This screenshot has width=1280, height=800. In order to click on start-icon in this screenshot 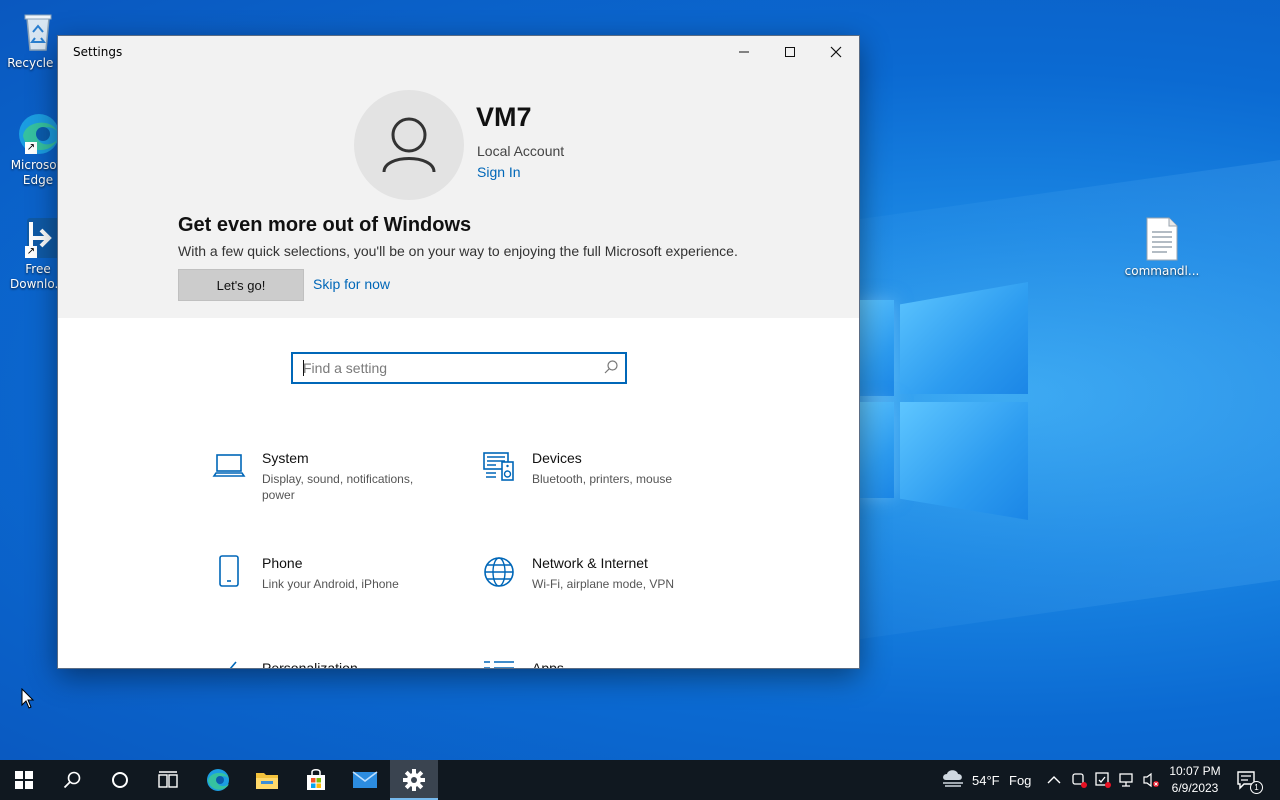, I will do `click(24, 780)`.